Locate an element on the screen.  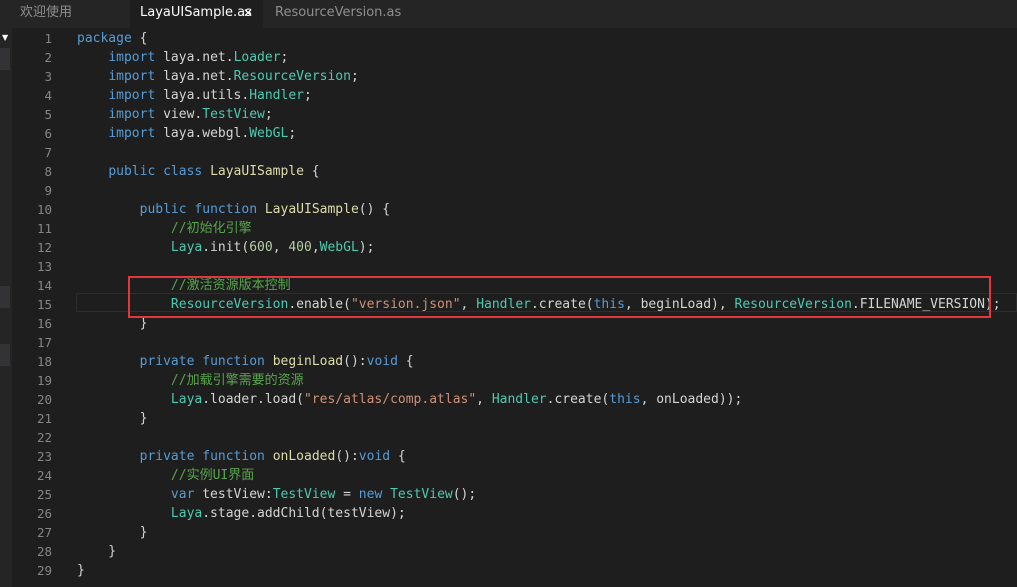
tab-resourceversion: ResourceVersion.as is located at coordinates (338, 14).